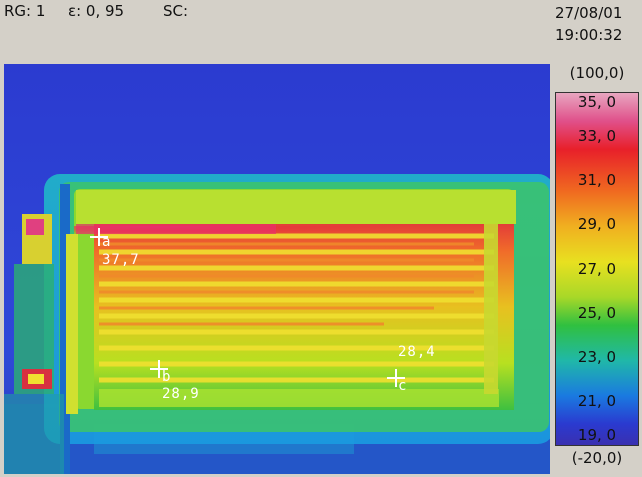 This screenshot has width=642, height=477. I want to click on scale-tick: 21, 0, so click(597, 401).